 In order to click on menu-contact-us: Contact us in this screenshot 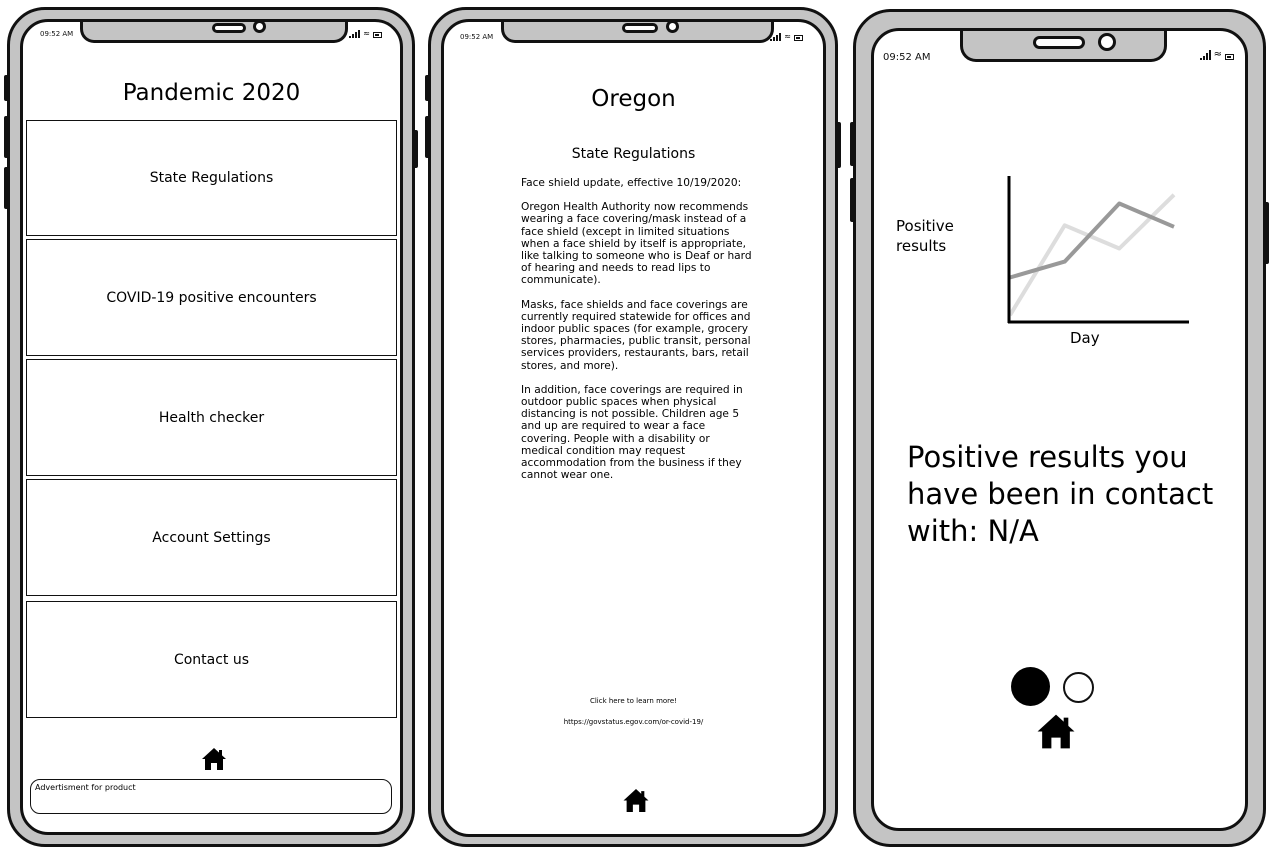, I will do `click(211, 659)`.